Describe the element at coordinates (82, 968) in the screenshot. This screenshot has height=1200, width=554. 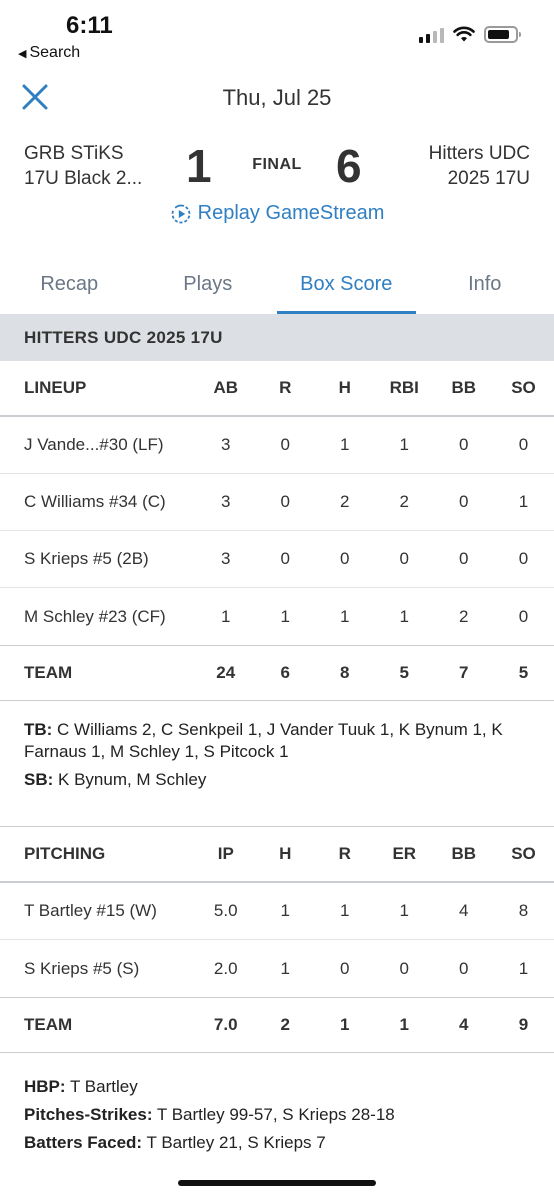
I see `pitcher-name: S Krieps #5 (S)` at that location.